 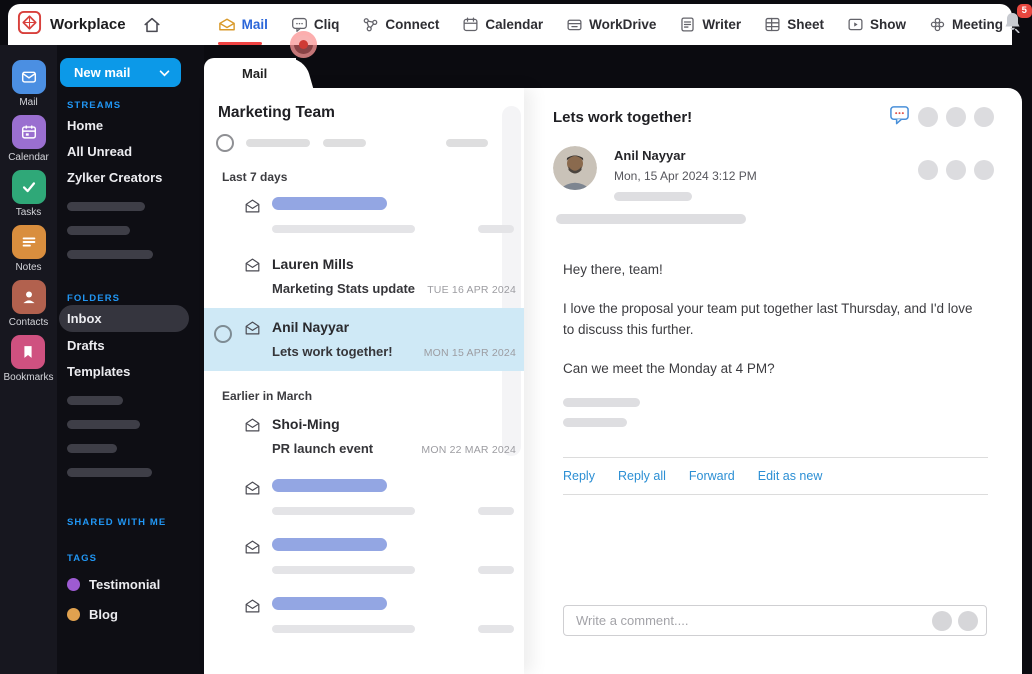 What do you see at coordinates (135, 371) in the screenshot?
I see `sidebar-item-templates: Templates` at bounding box center [135, 371].